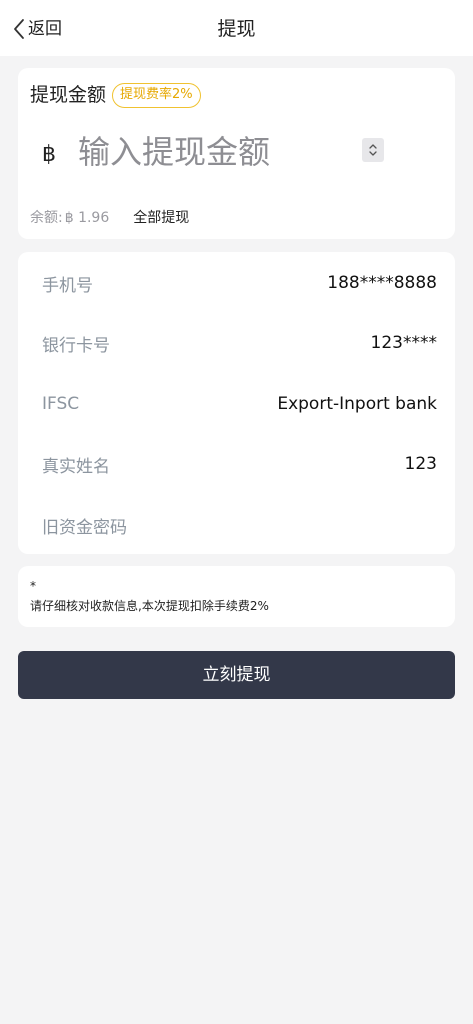 Image resolution: width=473 pixels, height=1024 pixels. I want to click on currency-symbol: ฿, so click(49, 154).